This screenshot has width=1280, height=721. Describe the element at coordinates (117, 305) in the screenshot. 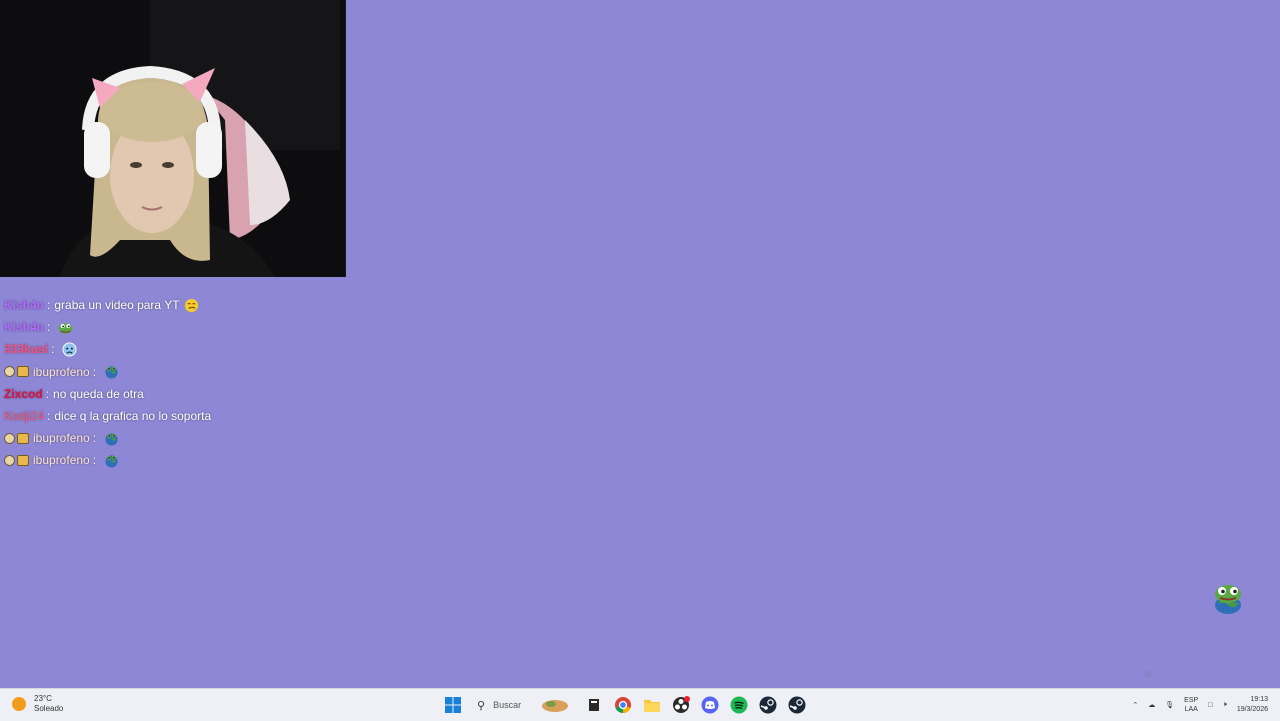

I see `chat-text: graba un video para YT` at that location.